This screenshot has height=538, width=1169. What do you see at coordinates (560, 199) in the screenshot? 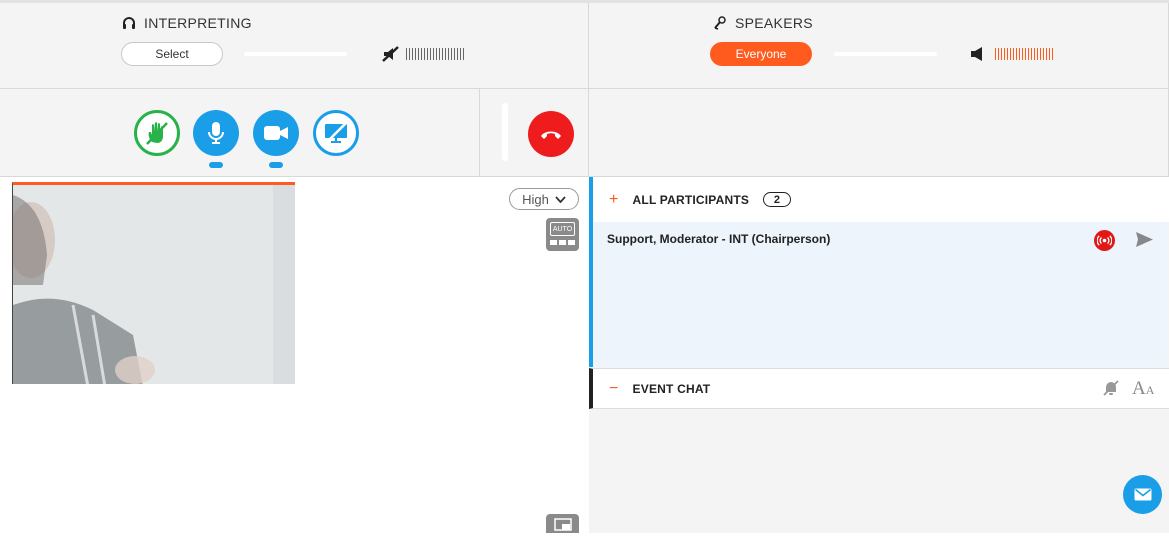
I see `chevron-down-icon` at bounding box center [560, 199].